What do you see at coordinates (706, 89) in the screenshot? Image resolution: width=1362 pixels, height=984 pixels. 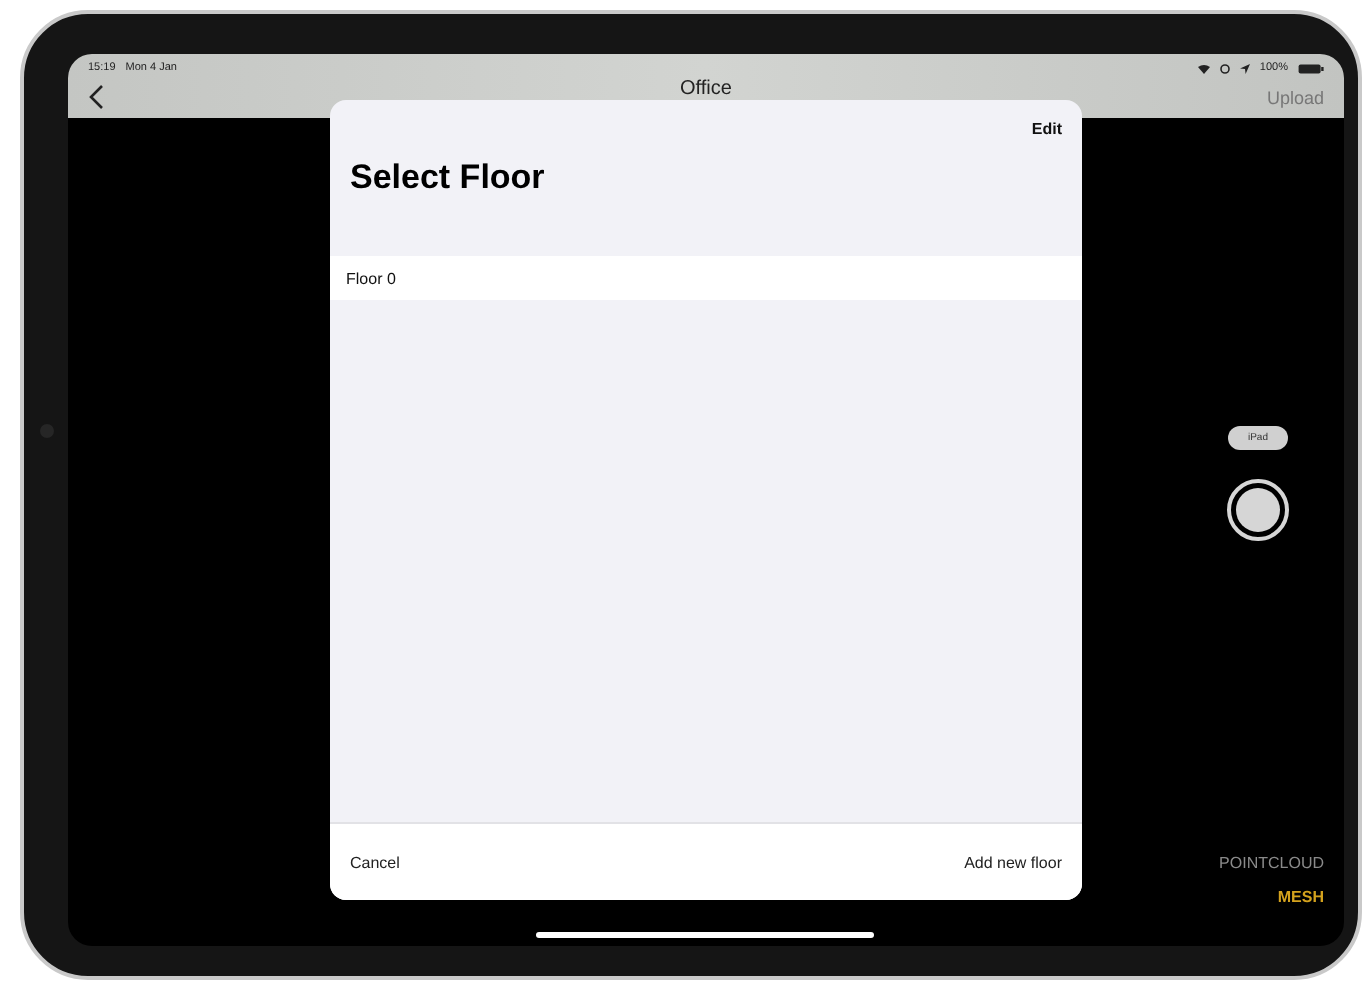 I see `navigation-title: Office` at bounding box center [706, 89].